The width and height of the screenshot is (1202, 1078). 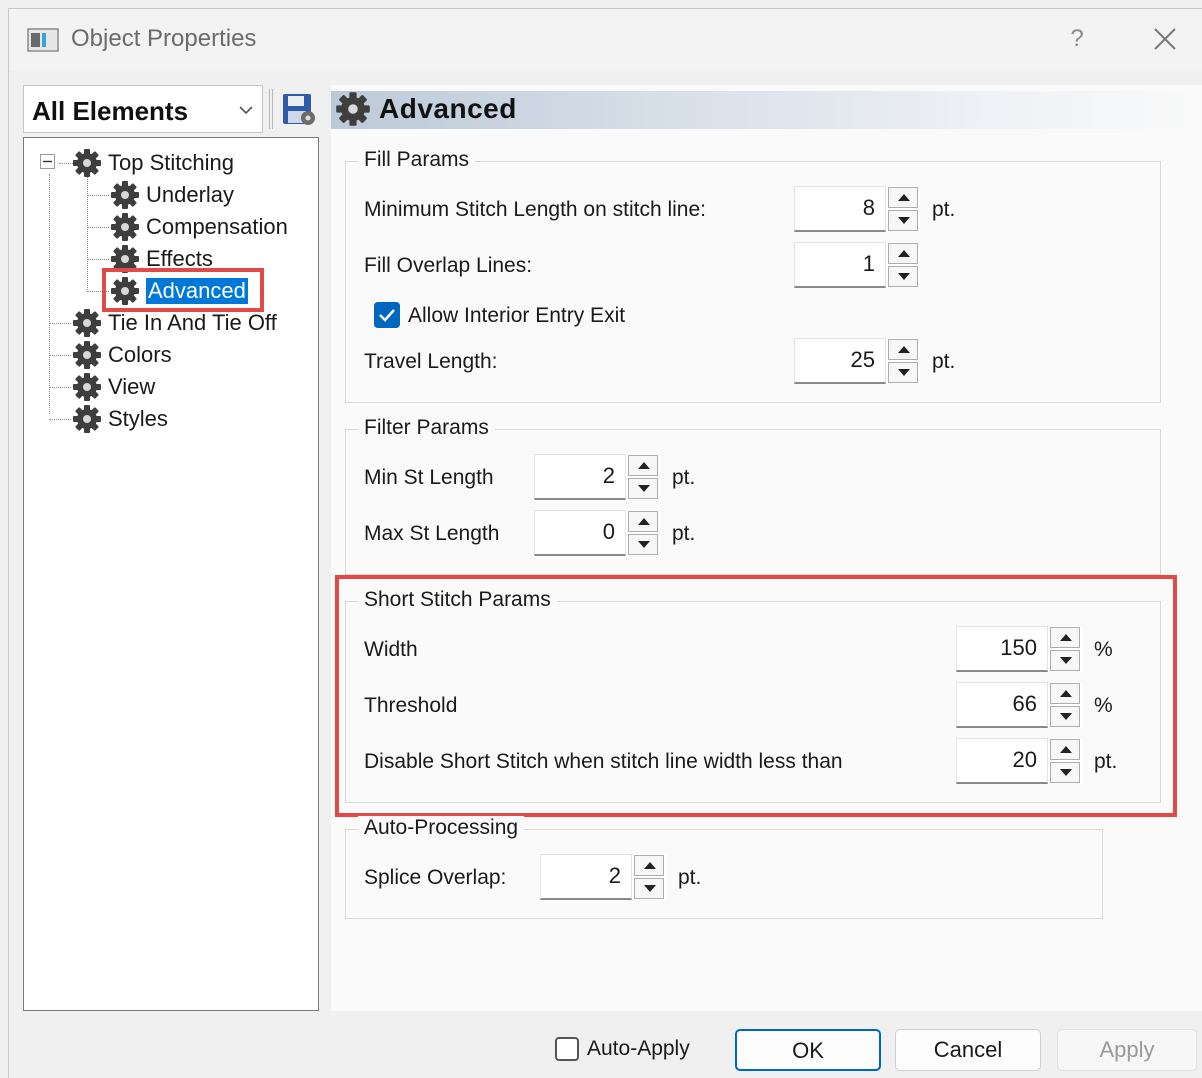 I want to click on tree-item-styles: Styles, so click(x=120, y=419).